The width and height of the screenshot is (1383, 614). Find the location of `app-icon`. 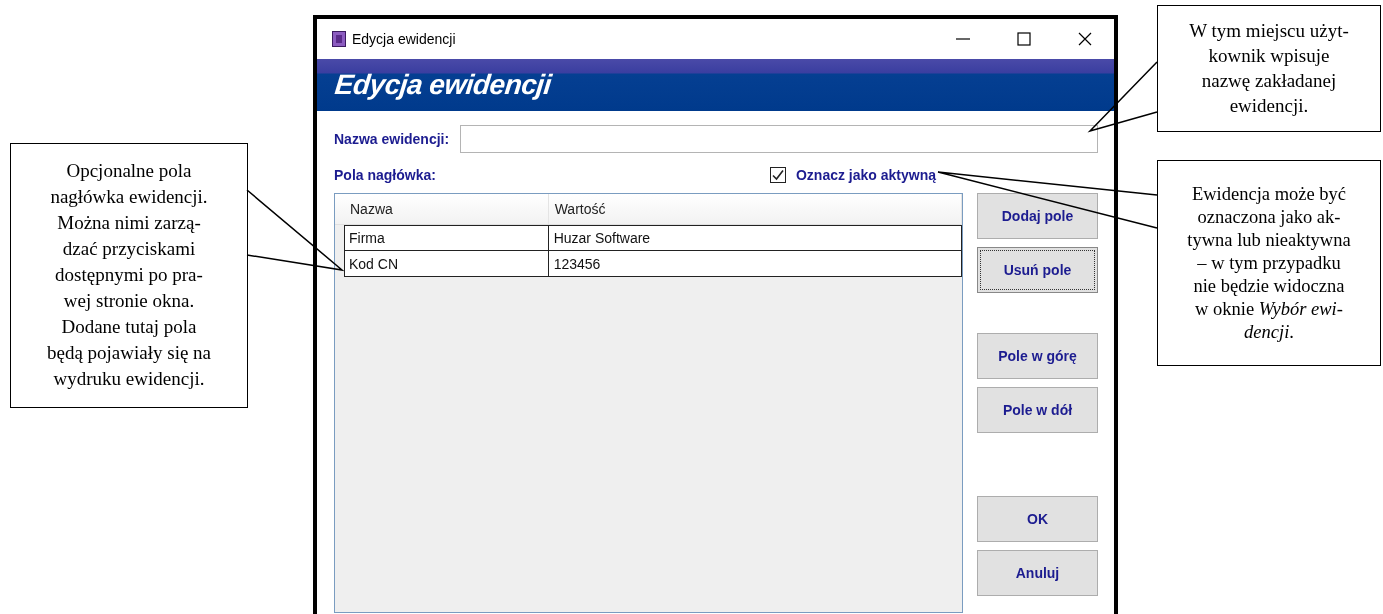

app-icon is located at coordinates (339, 39).